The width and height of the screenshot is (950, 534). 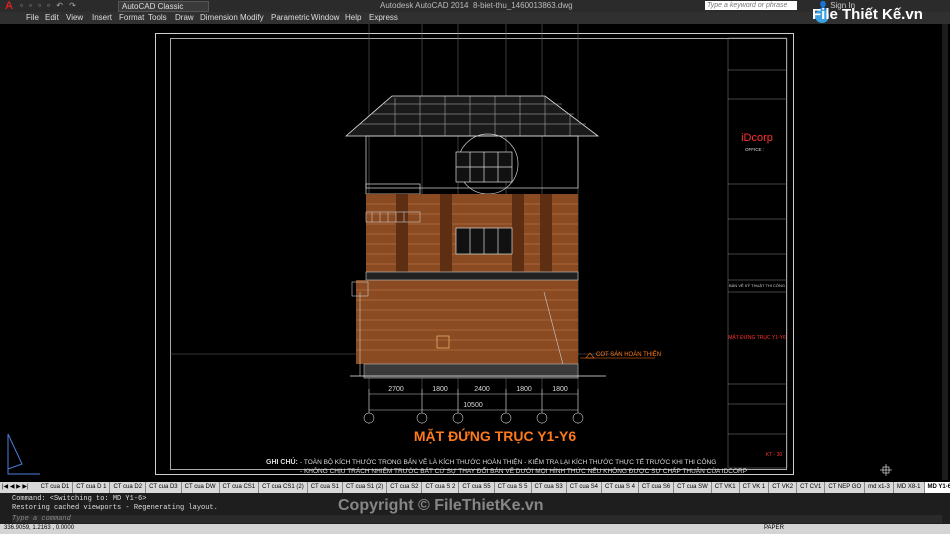 I want to click on menu-express: Express, so click(x=383, y=17).